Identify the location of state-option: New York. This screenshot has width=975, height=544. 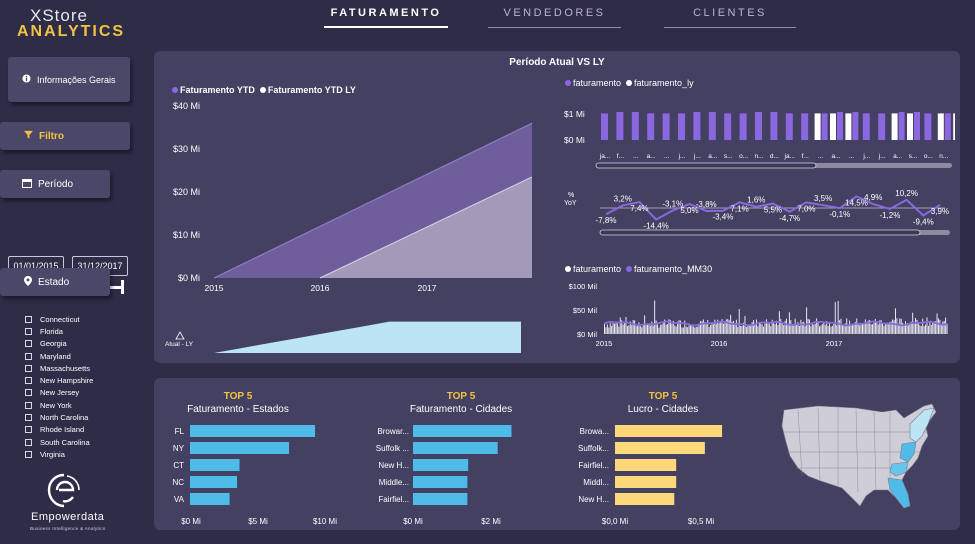
(59, 405).